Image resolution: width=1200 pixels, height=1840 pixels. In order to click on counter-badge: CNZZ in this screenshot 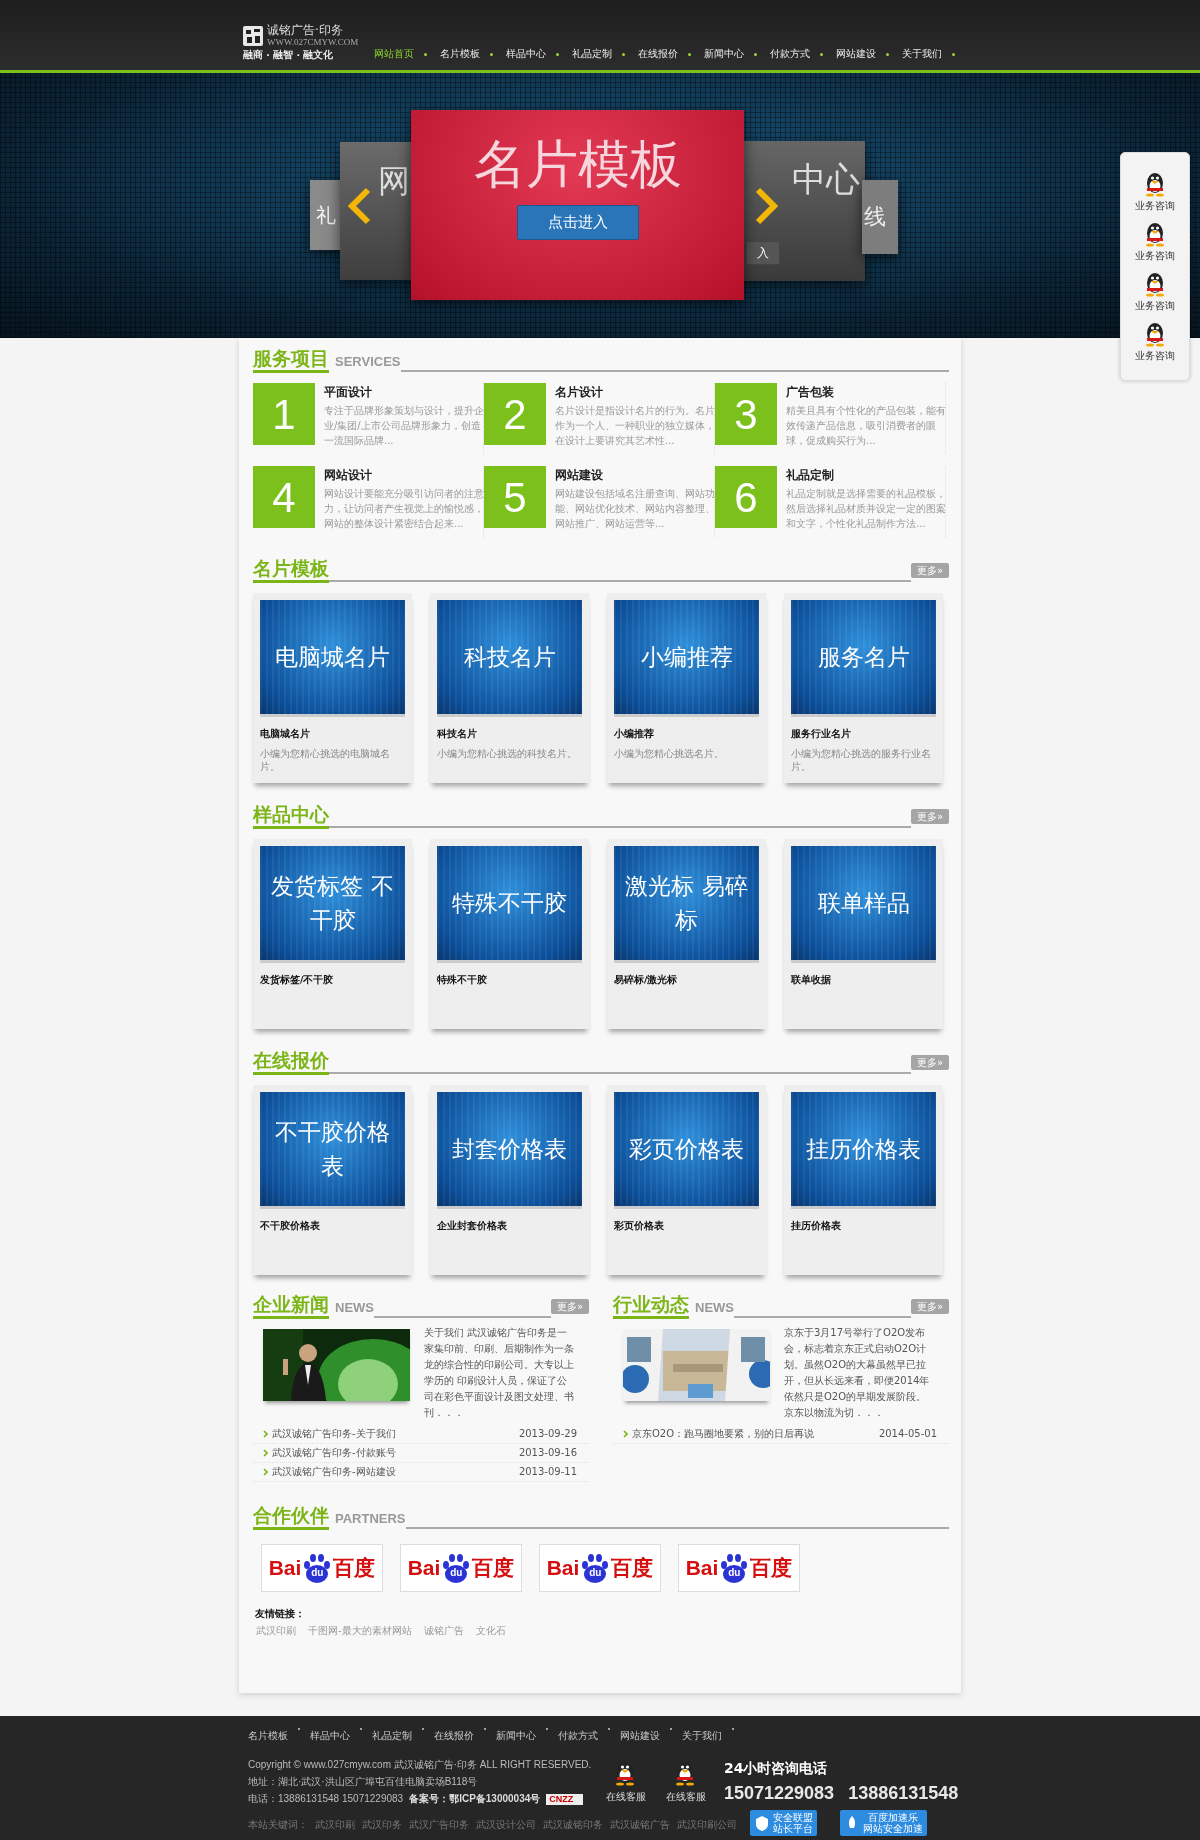, I will do `click(565, 1799)`.